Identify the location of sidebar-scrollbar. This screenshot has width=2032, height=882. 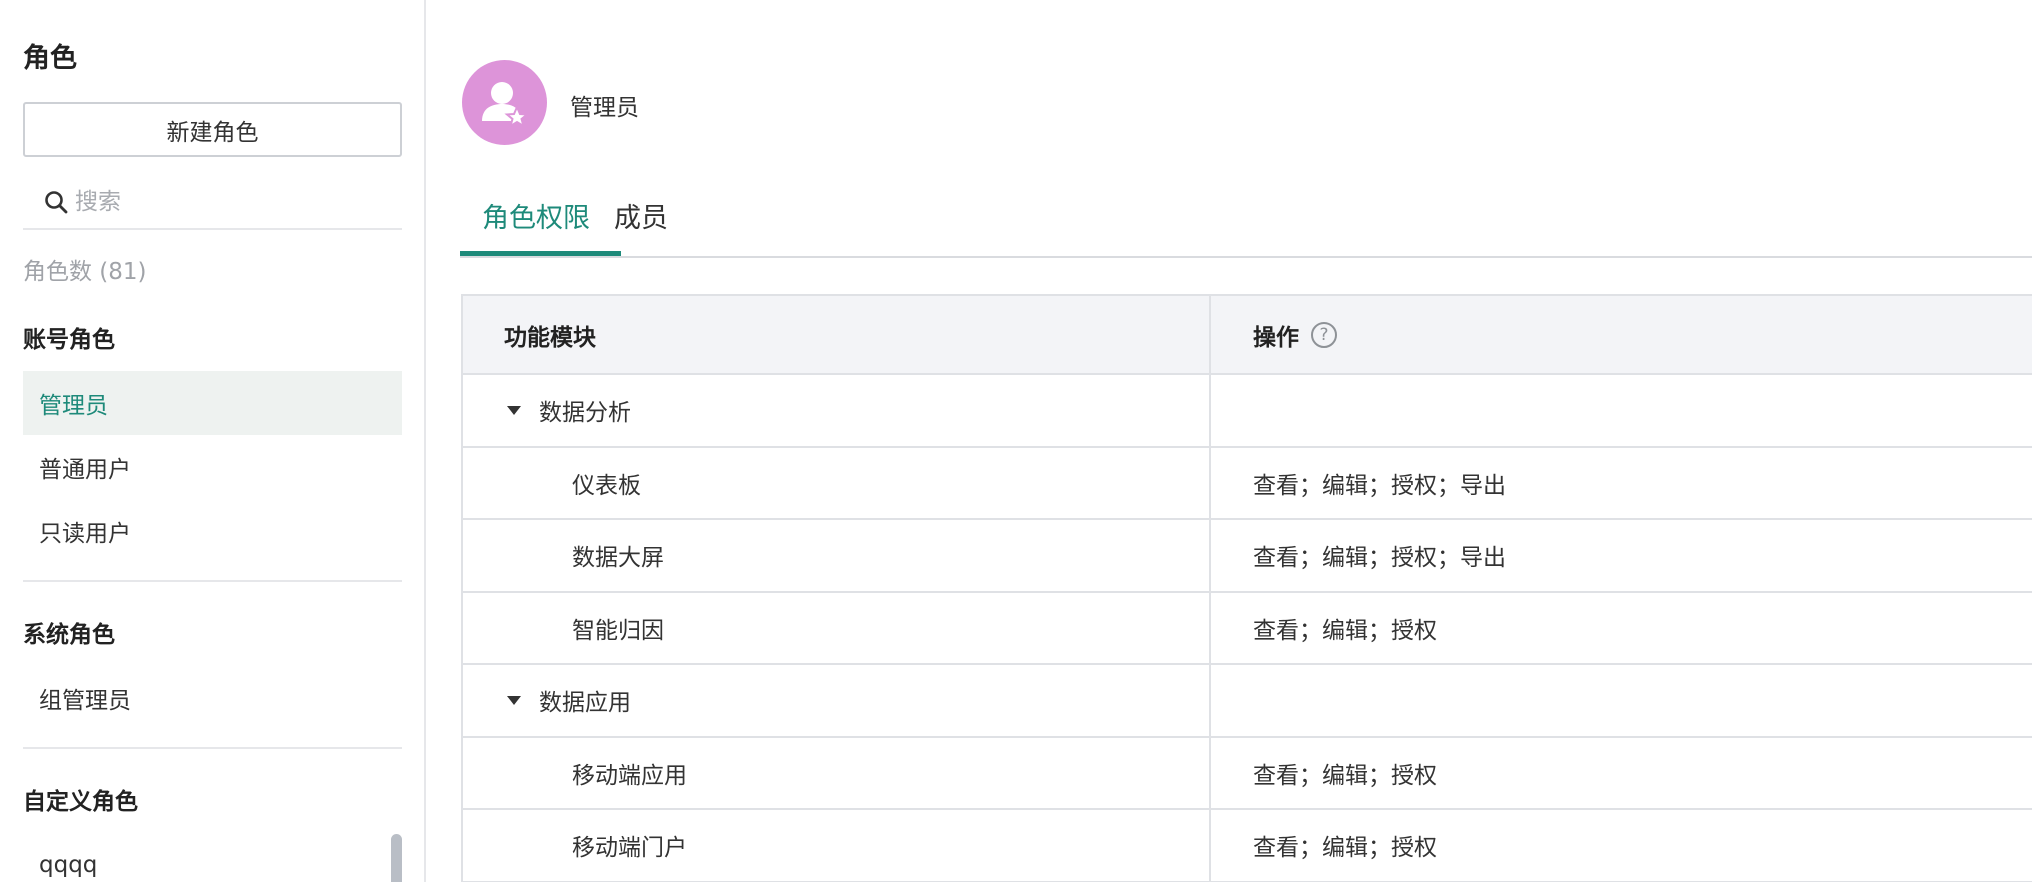
(396, 858).